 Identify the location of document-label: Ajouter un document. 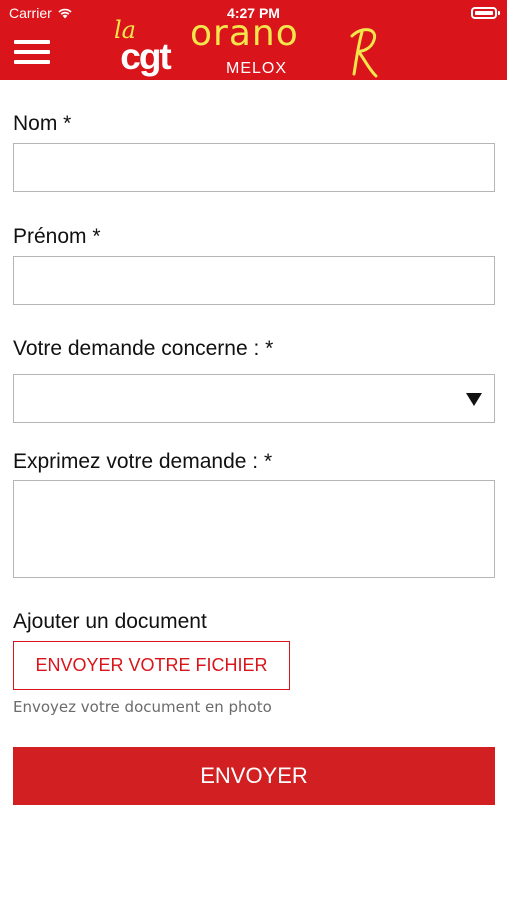
(110, 621).